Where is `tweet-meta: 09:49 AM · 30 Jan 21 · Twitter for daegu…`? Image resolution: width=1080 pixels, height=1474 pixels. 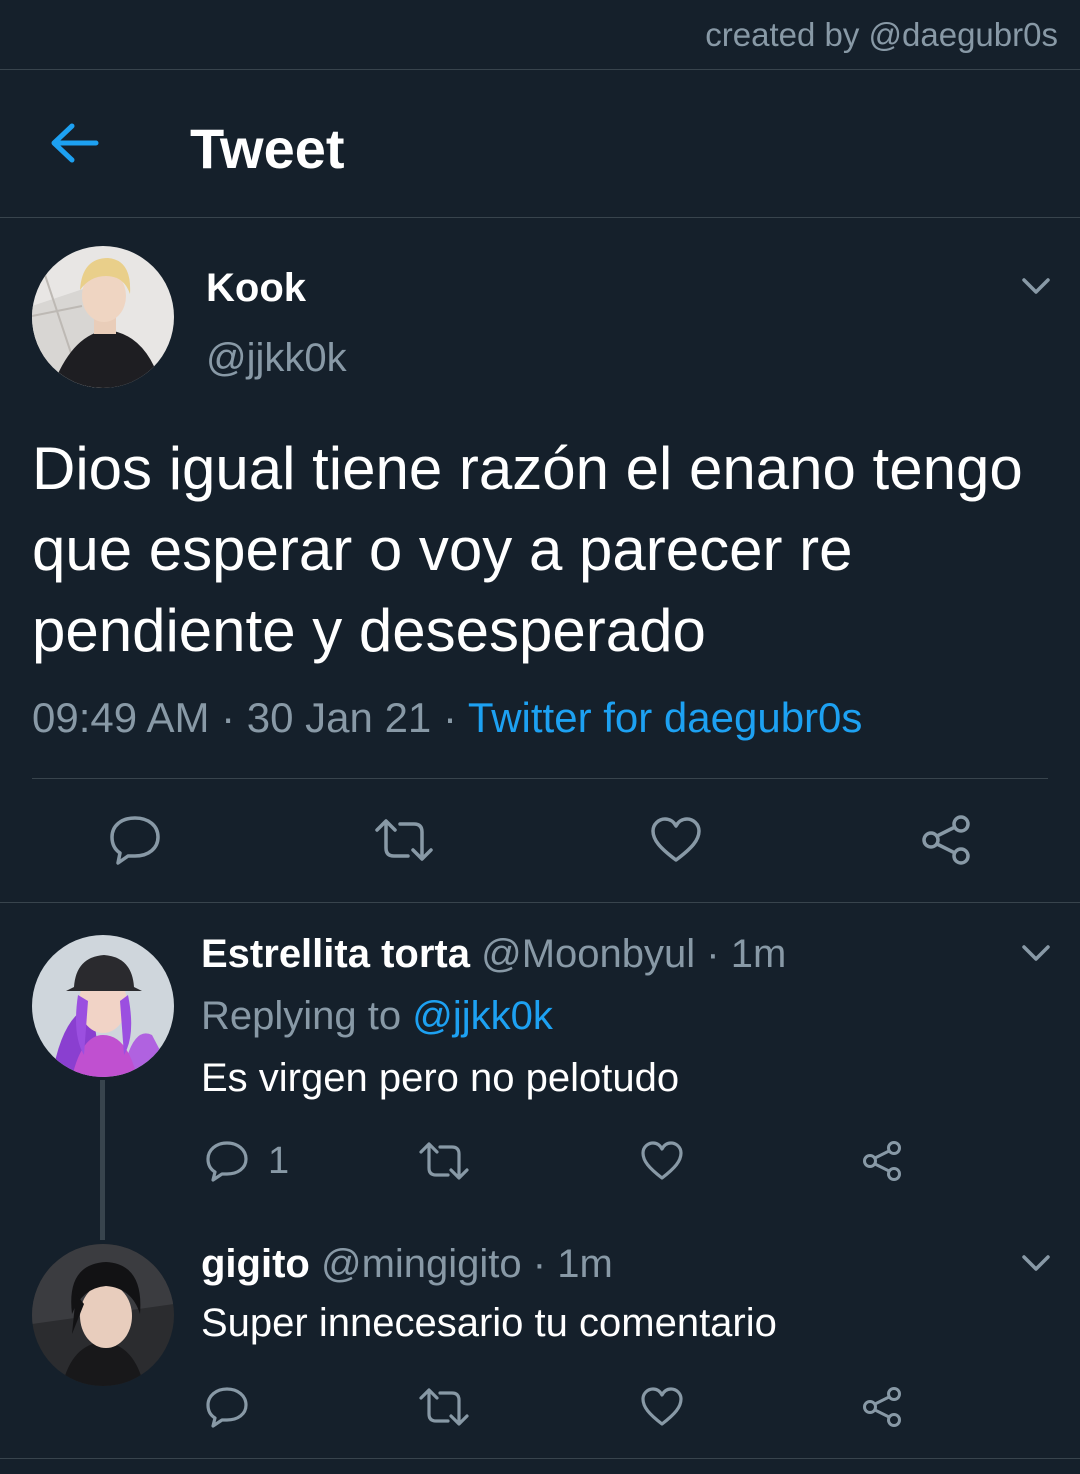
tweet-meta: 09:49 AM · 30 Jan 21 · Twitter for daegu… is located at coordinates (447, 718).